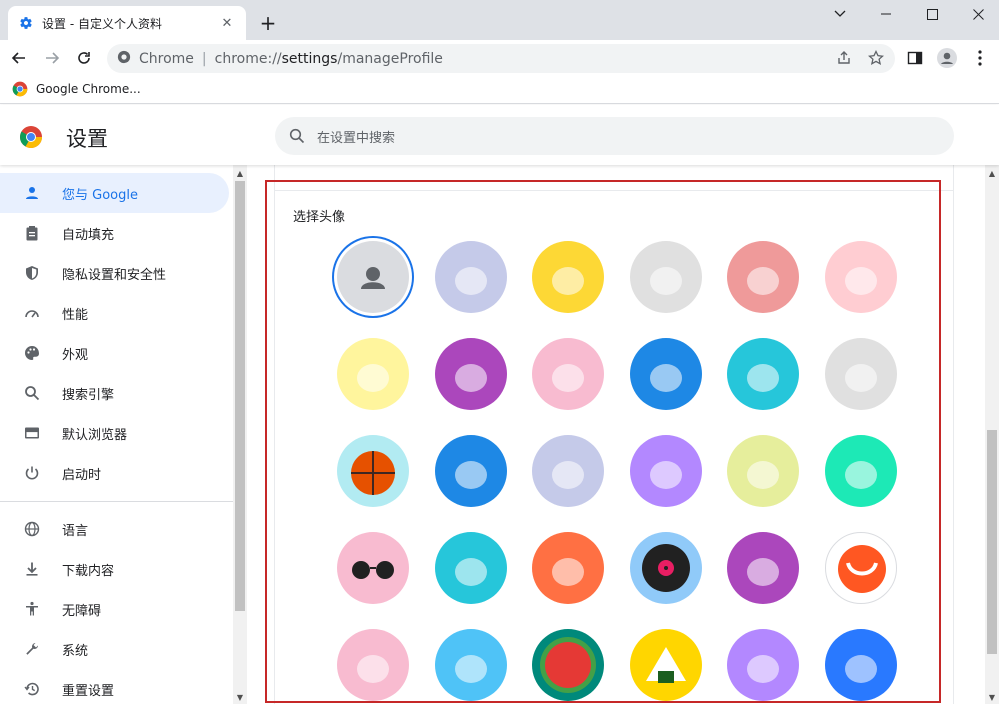  Describe the element at coordinates (114, 649) in the screenshot. I see `sidebar-item-system: 系统` at that location.